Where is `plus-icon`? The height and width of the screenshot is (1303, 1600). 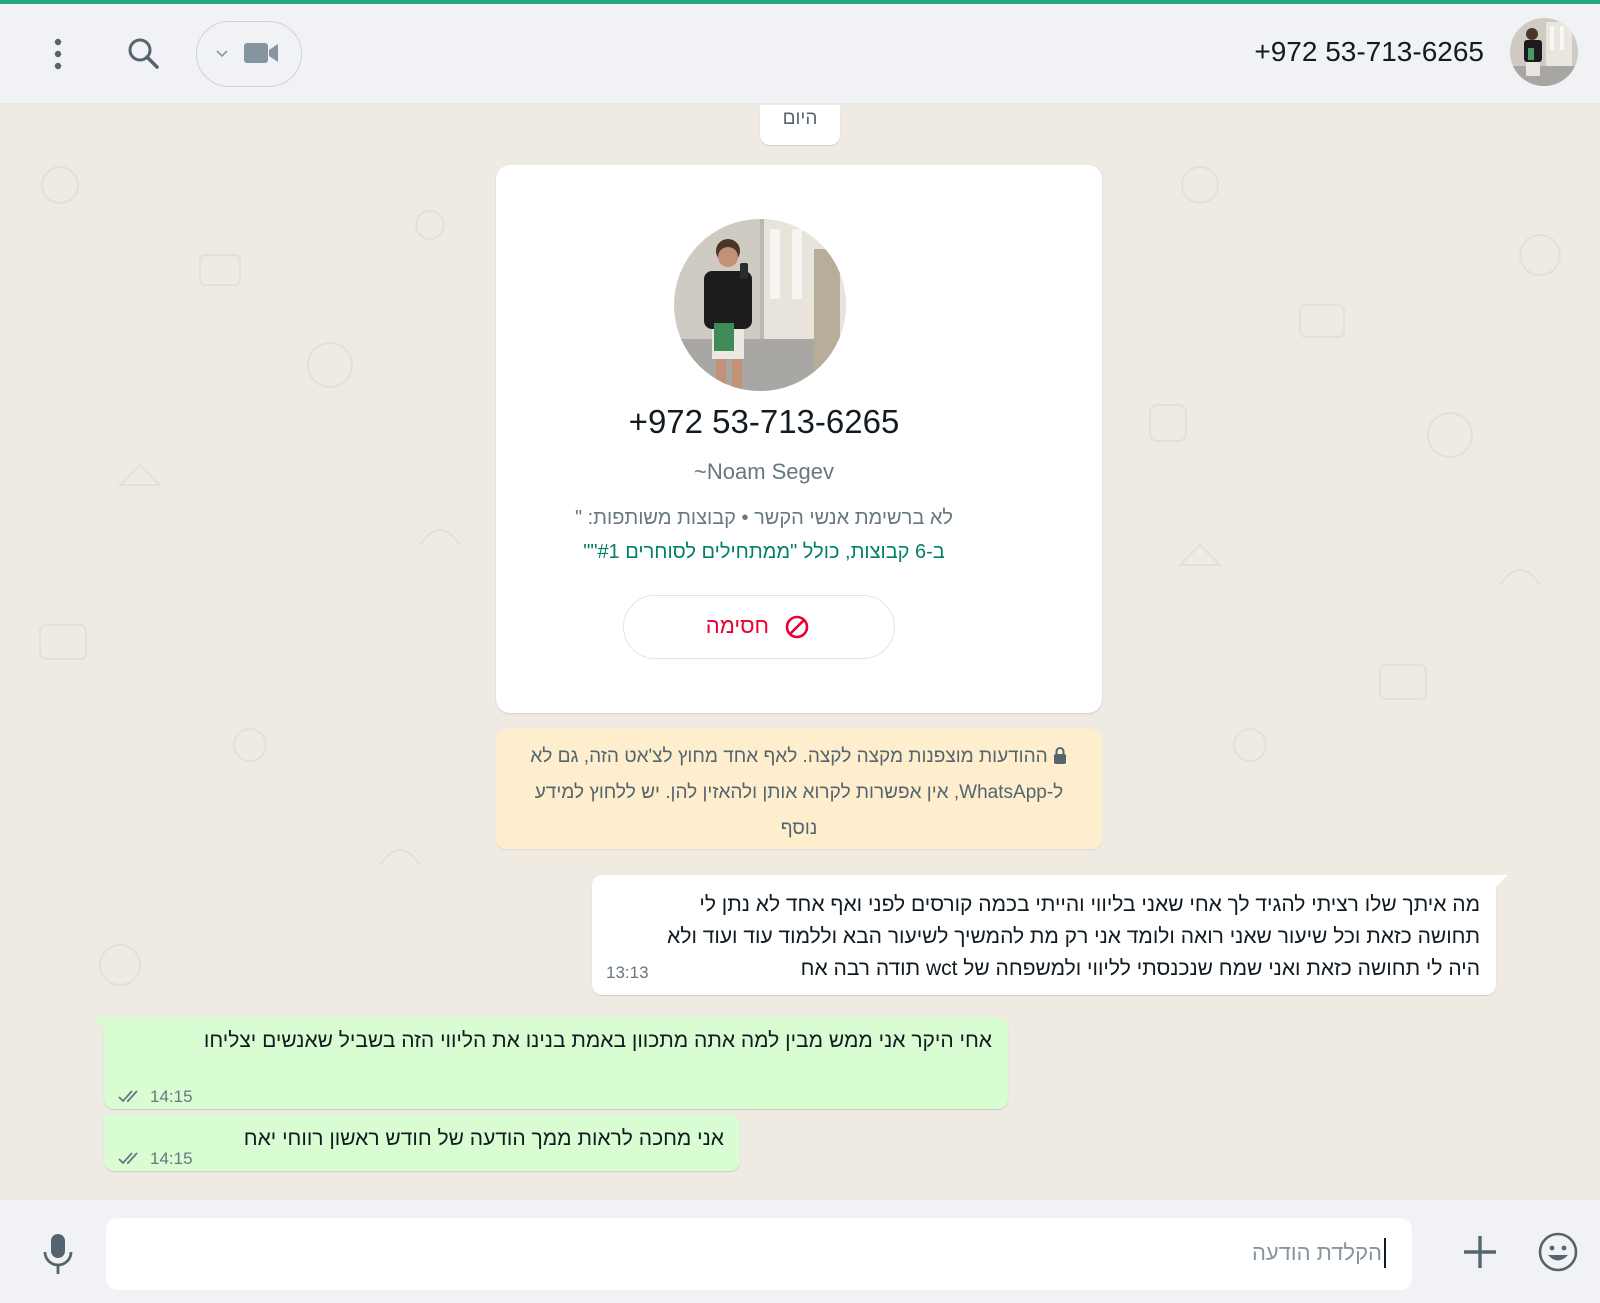
plus-icon is located at coordinates (1480, 1252).